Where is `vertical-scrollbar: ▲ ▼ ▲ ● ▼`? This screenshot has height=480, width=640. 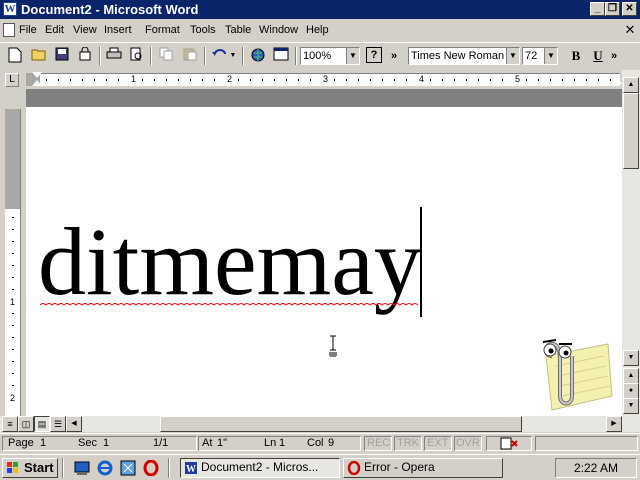 vertical-scrollbar: ▲ ▼ ▲ ● ▼ is located at coordinates (631, 243).